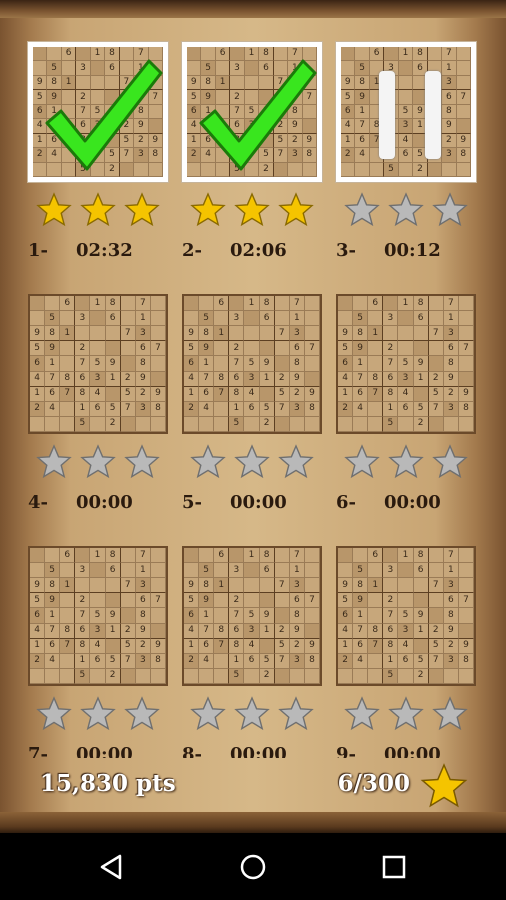 The image size is (506, 900). Describe the element at coordinates (253, 867) in the screenshot. I see `home-circle-icon` at that location.